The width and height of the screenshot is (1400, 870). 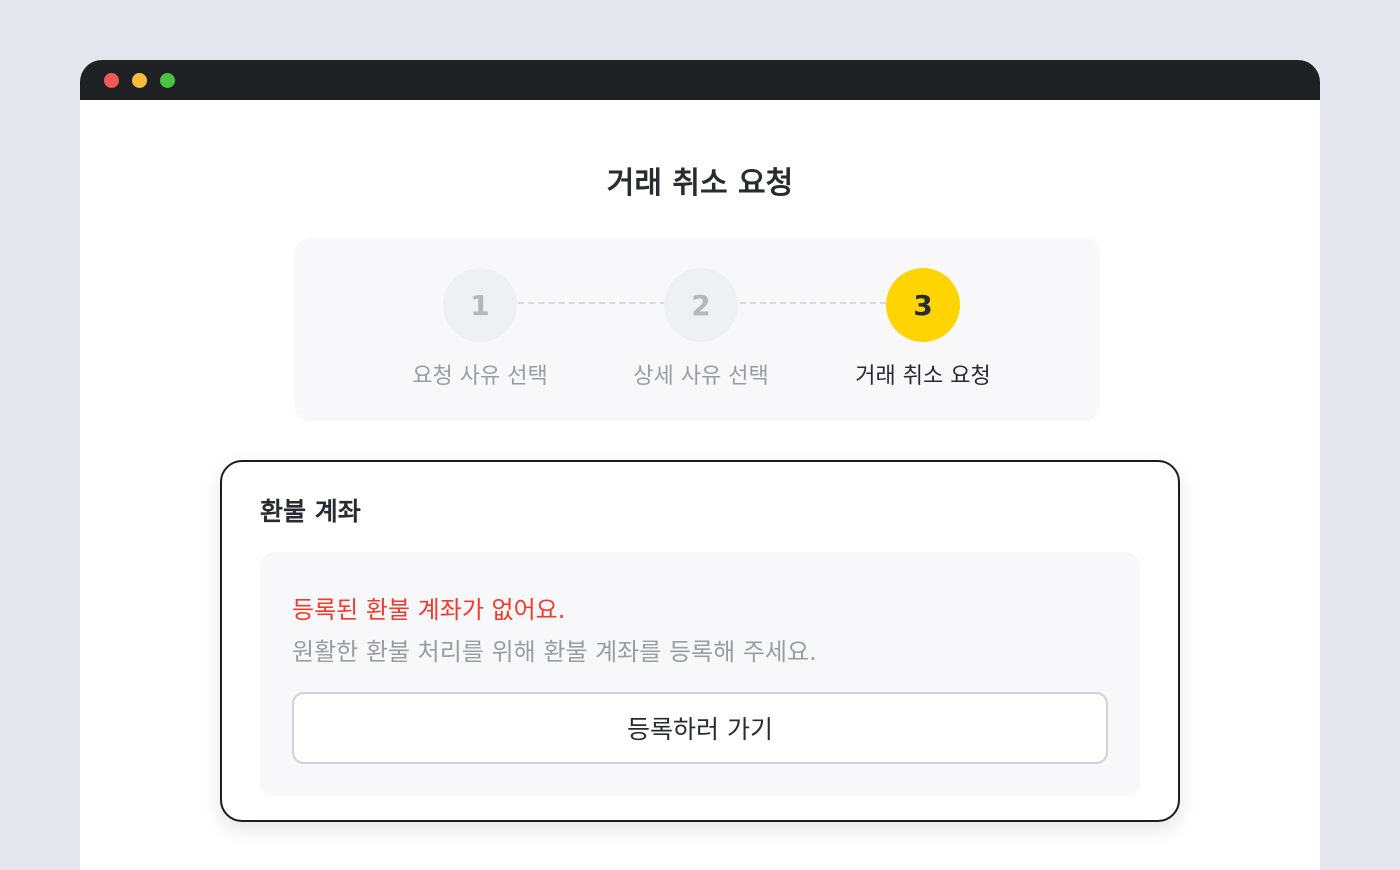 I want to click on register-help-message: 원활한 환불 처리를 위해 환불 계좌를 등록해 주세요., so click(x=554, y=652).